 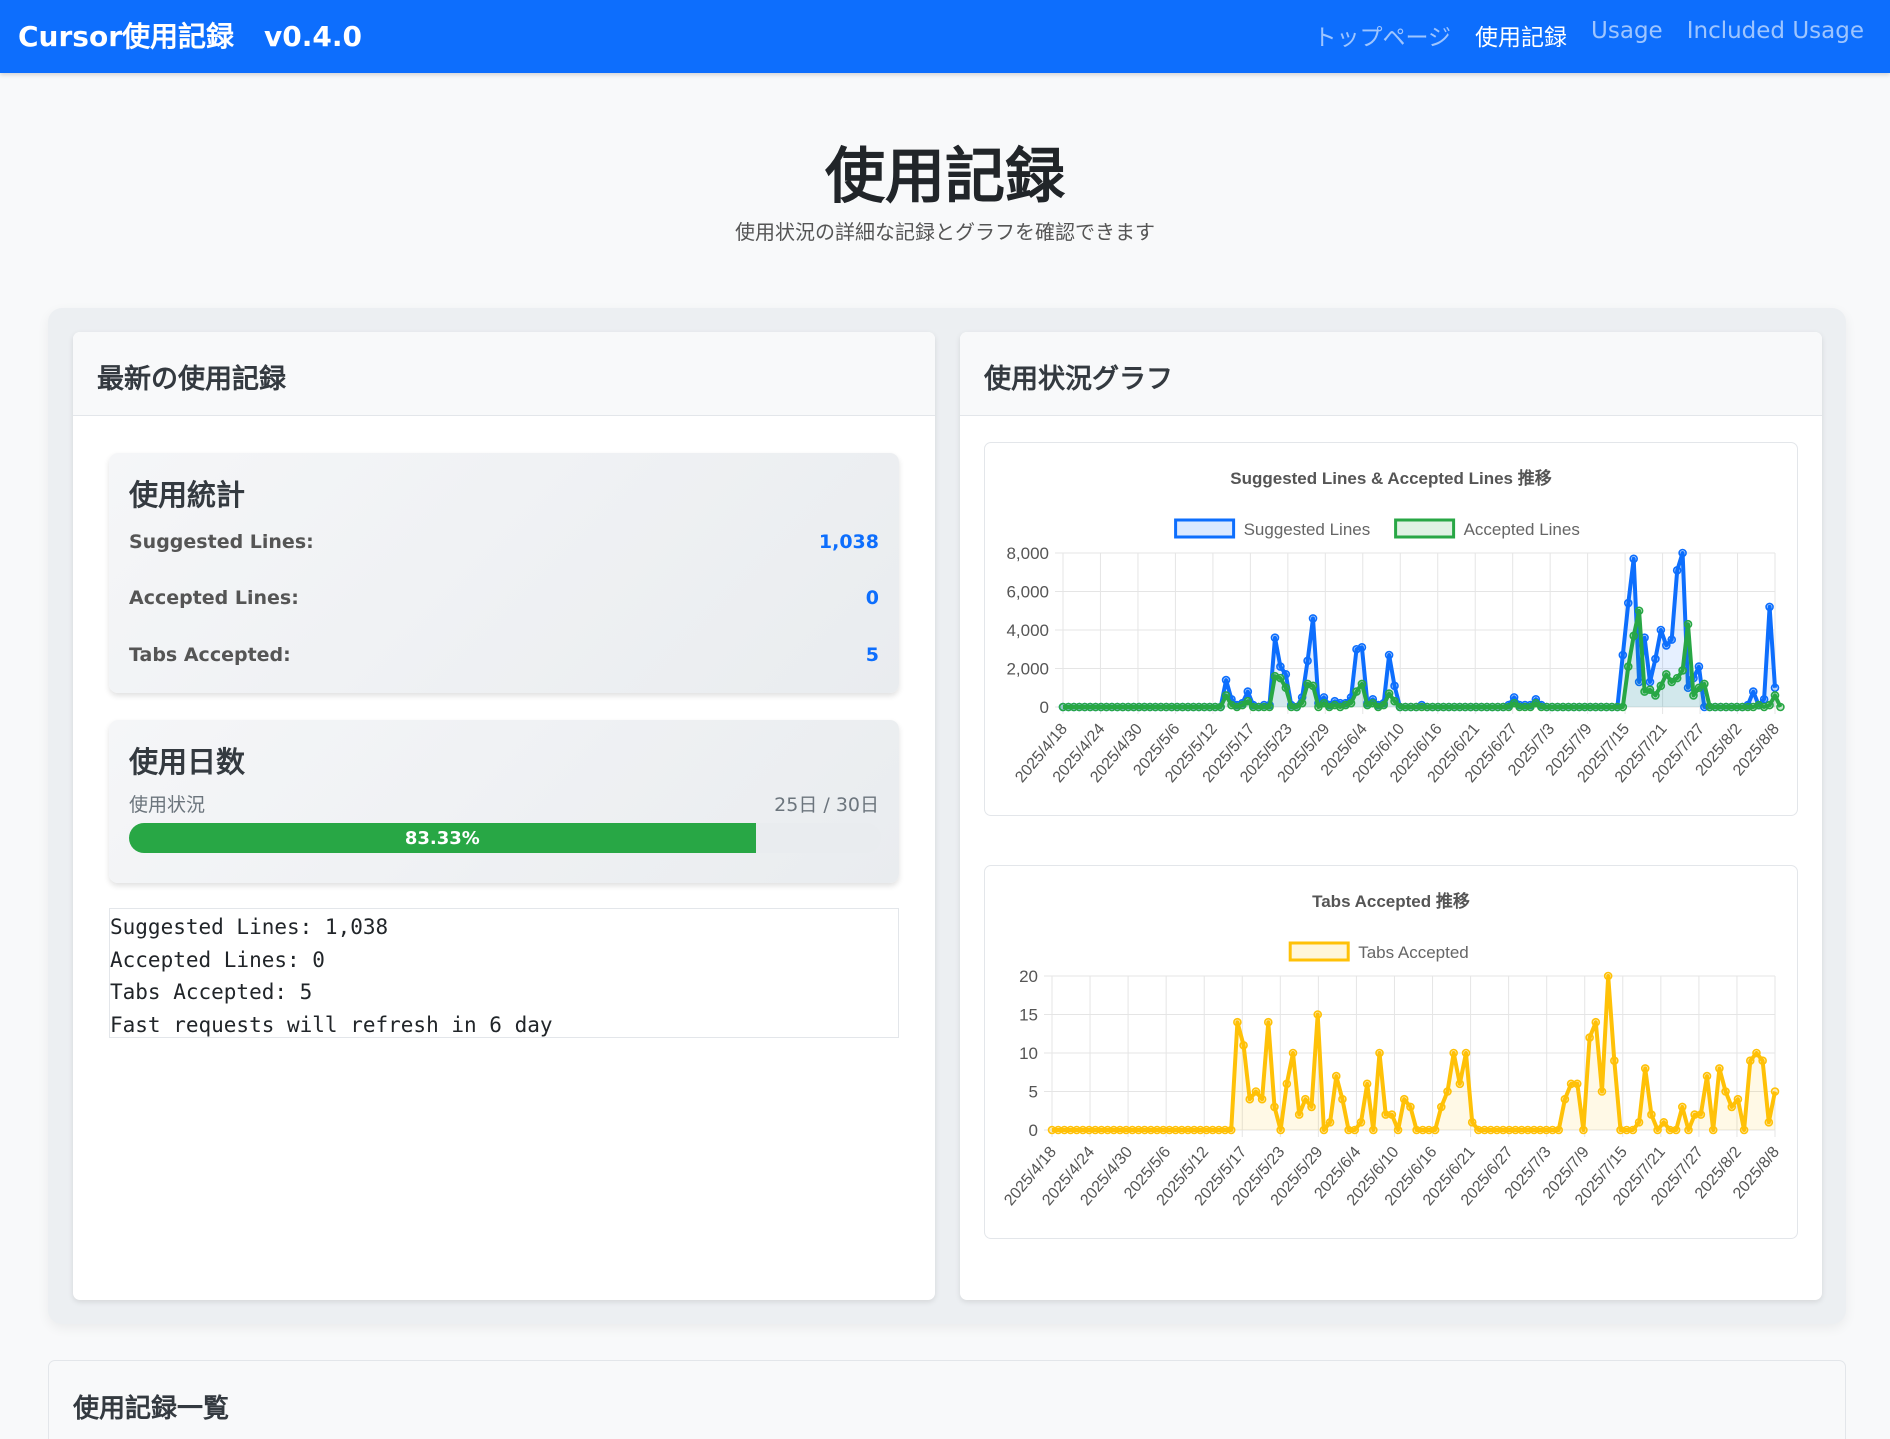 I want to click on nav-link-usage-records: 使用記録, so click(x=1521, y=35).